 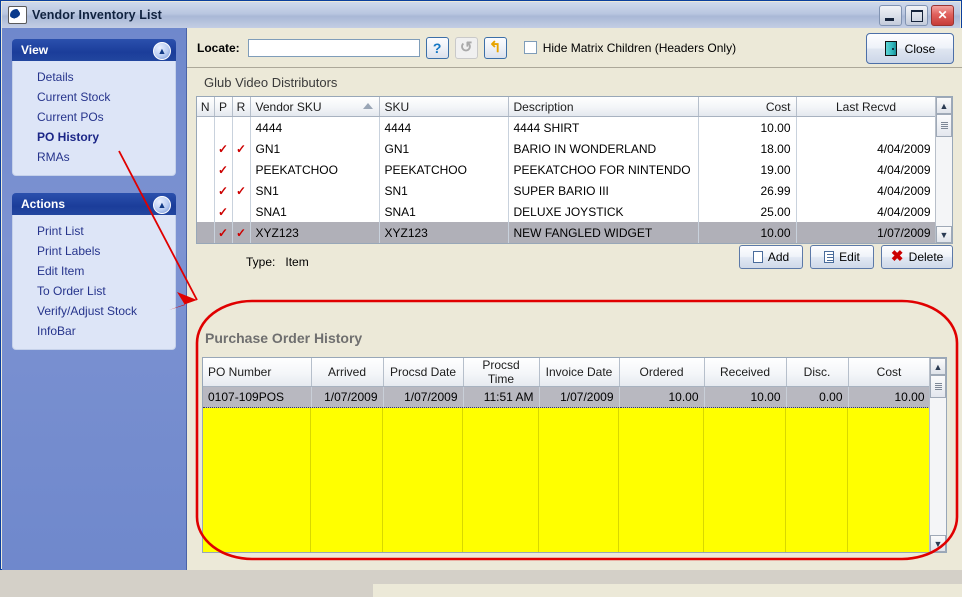 I want to click on cell-last-recvd: 1/07/2009, so click(x=866, y=232).